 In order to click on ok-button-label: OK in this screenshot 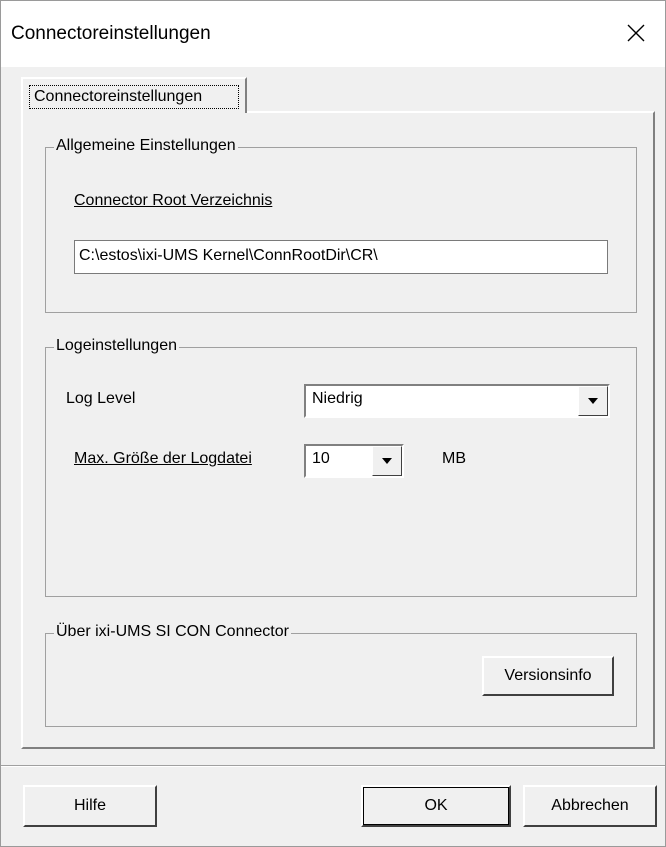, I will do `click(436, 805)`.